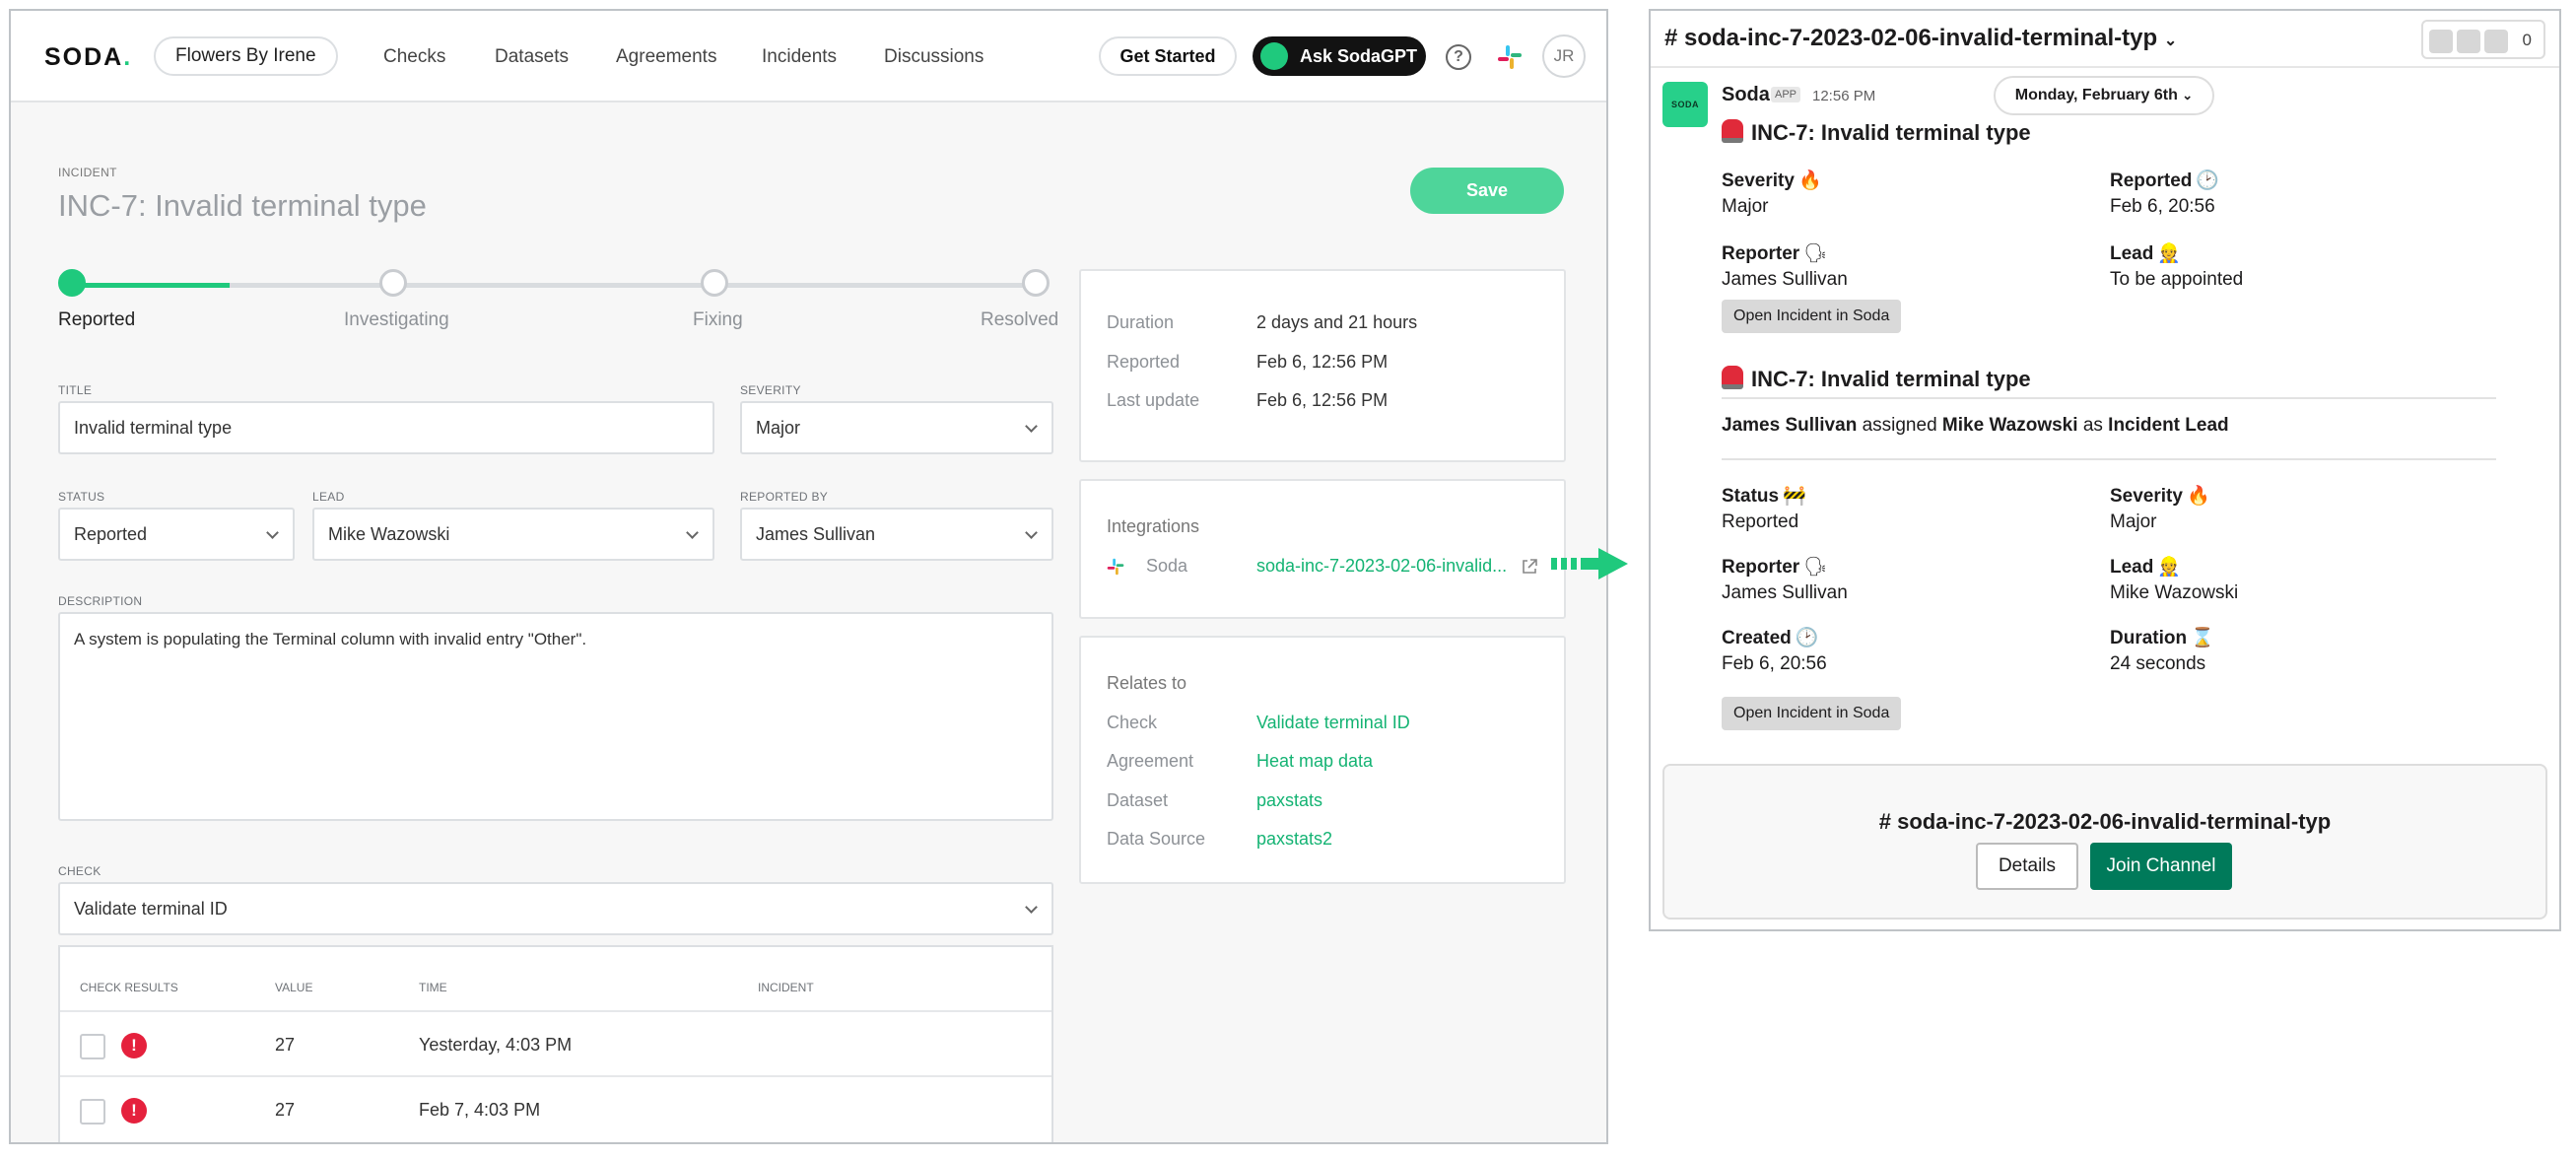  Describe the element at coordinates (779, 428) in the screenshot. I see `severity-value: Major` at that location.